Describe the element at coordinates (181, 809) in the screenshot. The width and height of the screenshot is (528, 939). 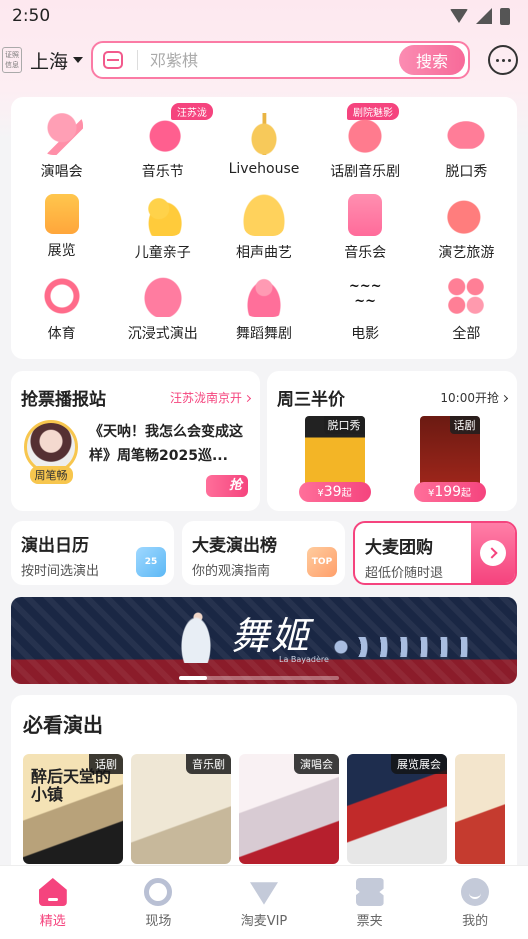
I see `show-poster: 音乐剧` at that location.